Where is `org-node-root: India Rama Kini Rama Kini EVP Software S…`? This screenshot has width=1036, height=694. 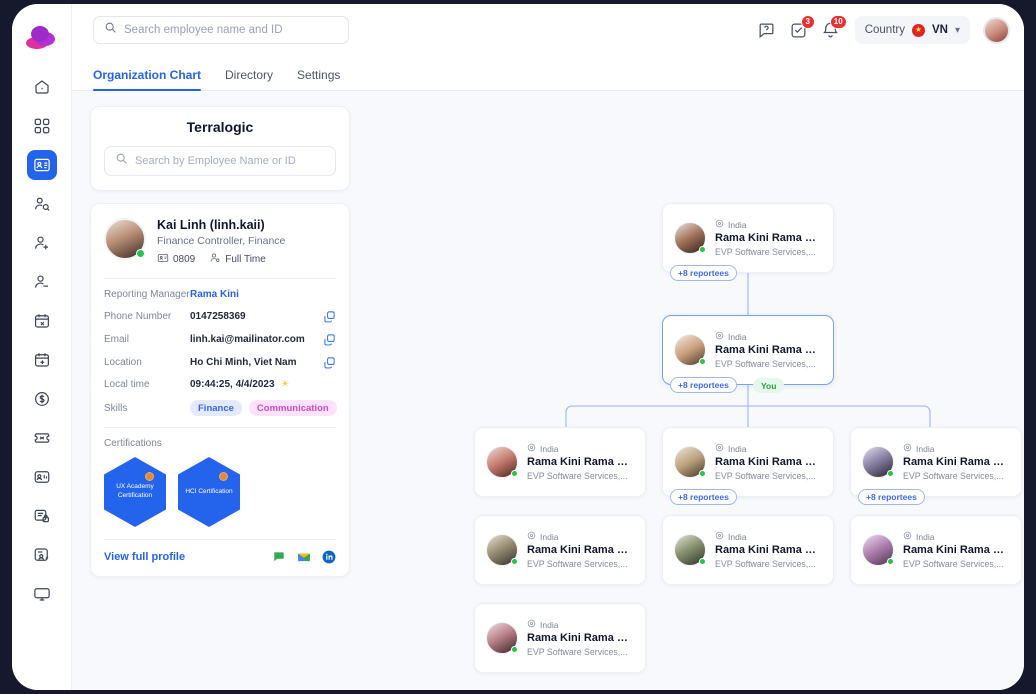 org-node-root: India Rama Kini Rama Kini EVP Software S… is located at coordinates (748, 242).